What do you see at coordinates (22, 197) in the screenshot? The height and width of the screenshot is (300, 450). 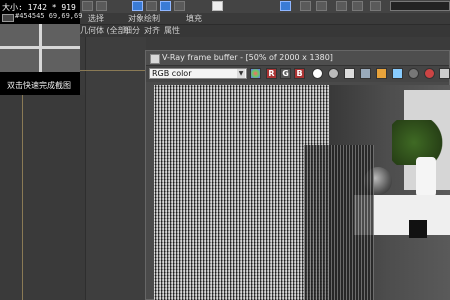 I see `viewport-border` at bounding box center [22, 197].